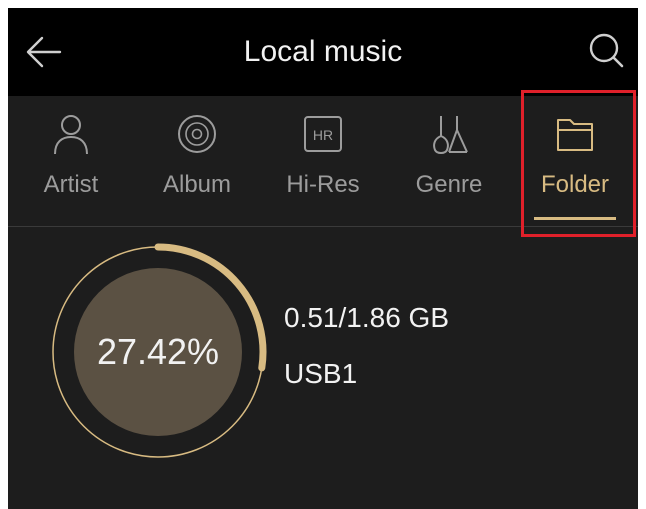 This screenshot has width=646, height=509. Describe the element at coordinates (575, 161) in the screenshot. I see `tab-folder: Folder` at that location.